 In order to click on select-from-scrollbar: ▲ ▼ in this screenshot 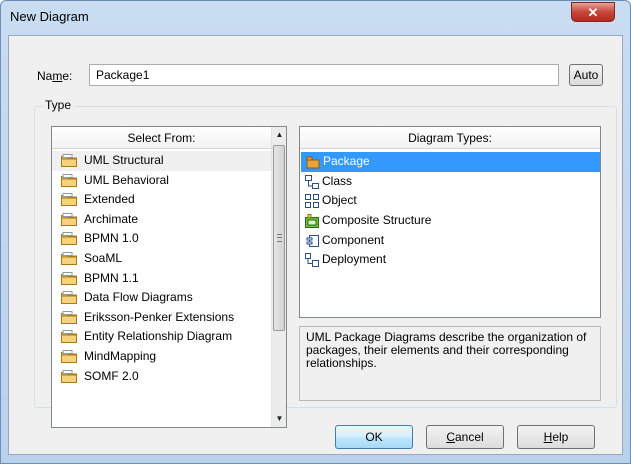, I will do `click(278, 277)`.